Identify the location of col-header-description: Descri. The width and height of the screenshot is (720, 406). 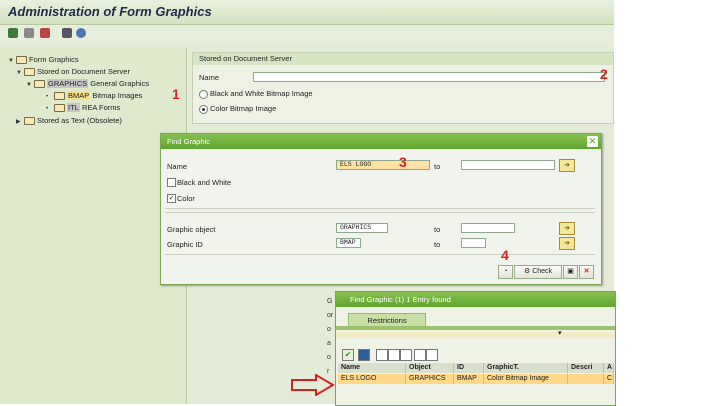
(586, 368).